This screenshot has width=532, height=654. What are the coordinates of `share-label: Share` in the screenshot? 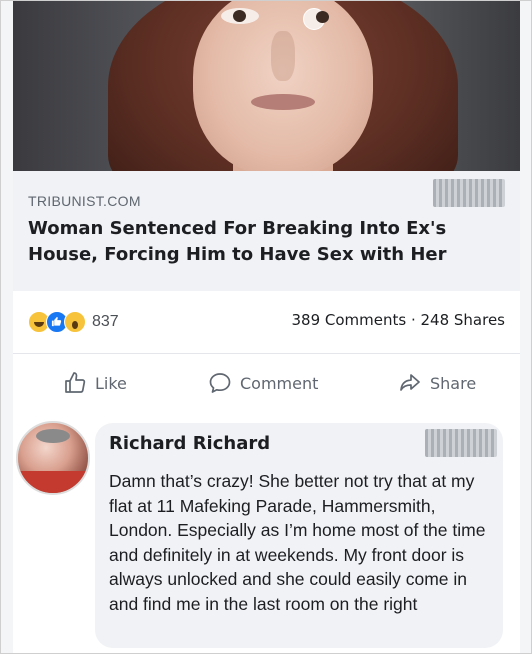 It's located at (453, 383).